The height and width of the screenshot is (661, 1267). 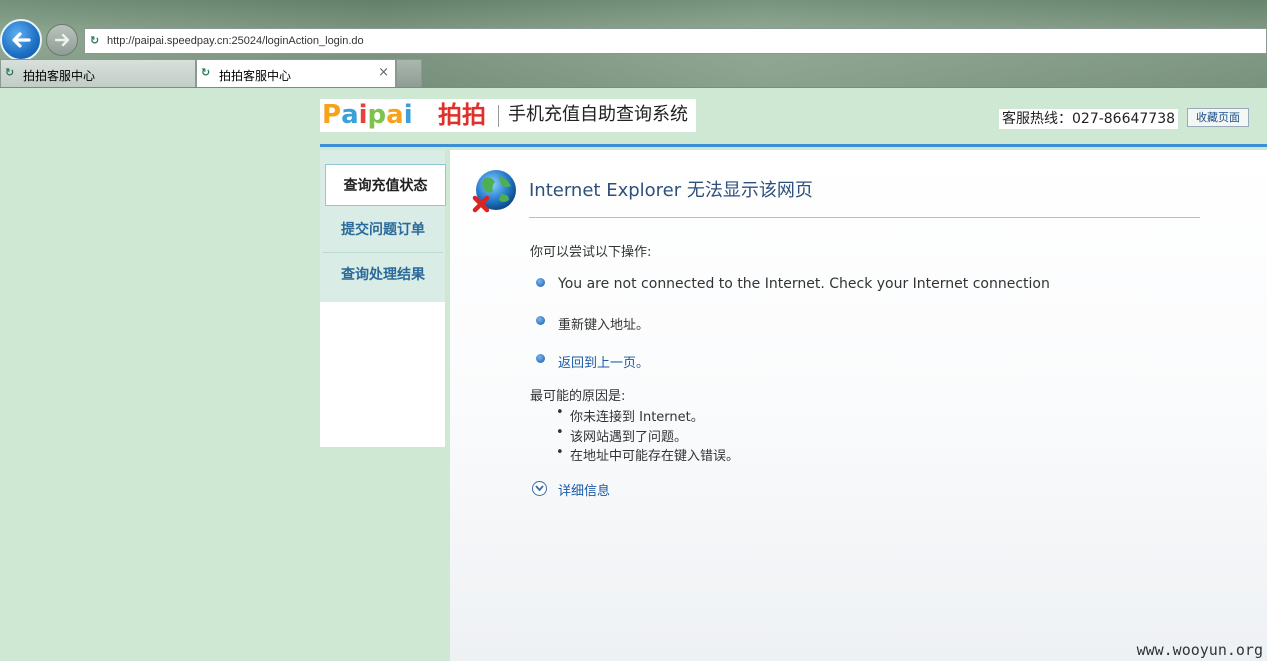 What do you see at coordinates (383, 298) in the screenshot?
I see `side-menu: 查询充值状态 提交问题订单 查询处理结果` at bounding box center [383, 298].